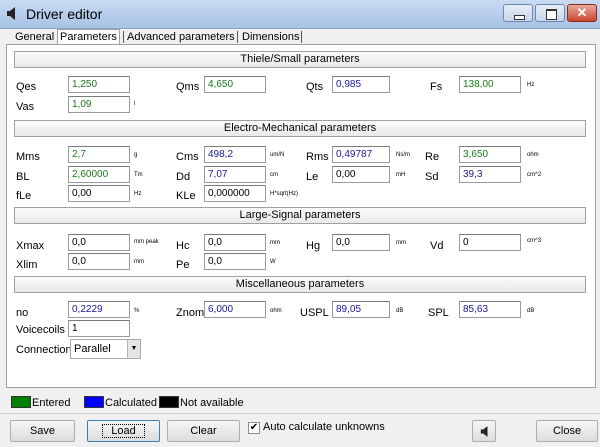  I want to click on cms-unit: um/N, so click(277, 155).